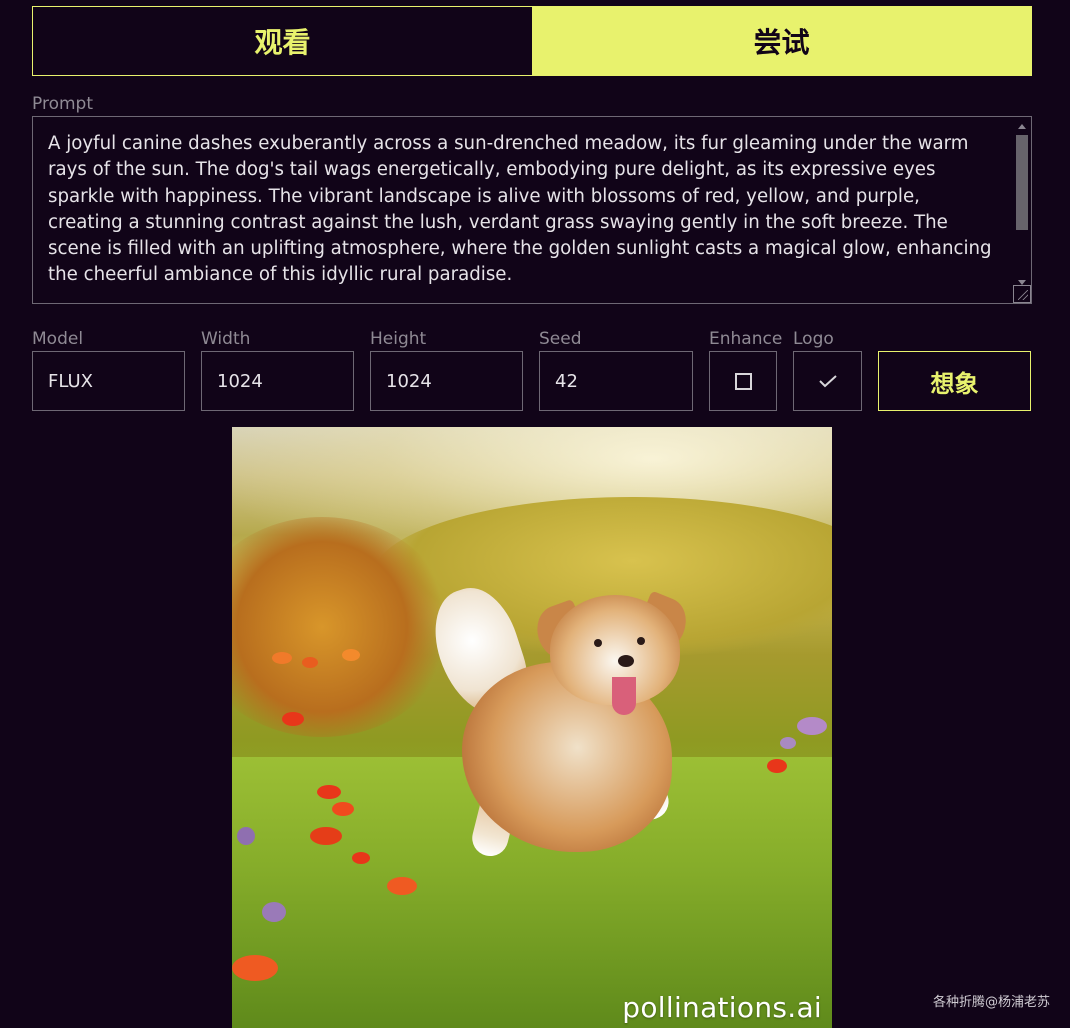  Describe the element at coordinates (722, 1007) in the screenshot. I see `image-watermark: pollinations.ai` at that location.